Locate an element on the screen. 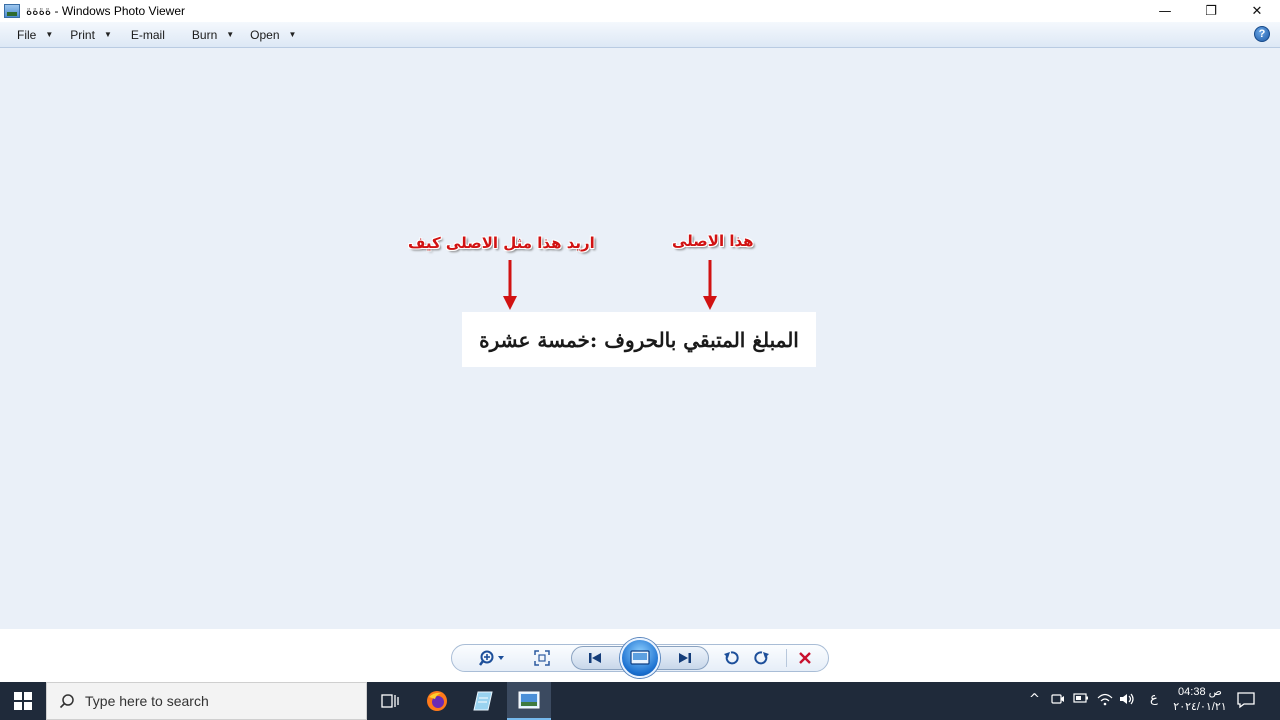  menu-email: E-mail is located at coordinates (148, 35).